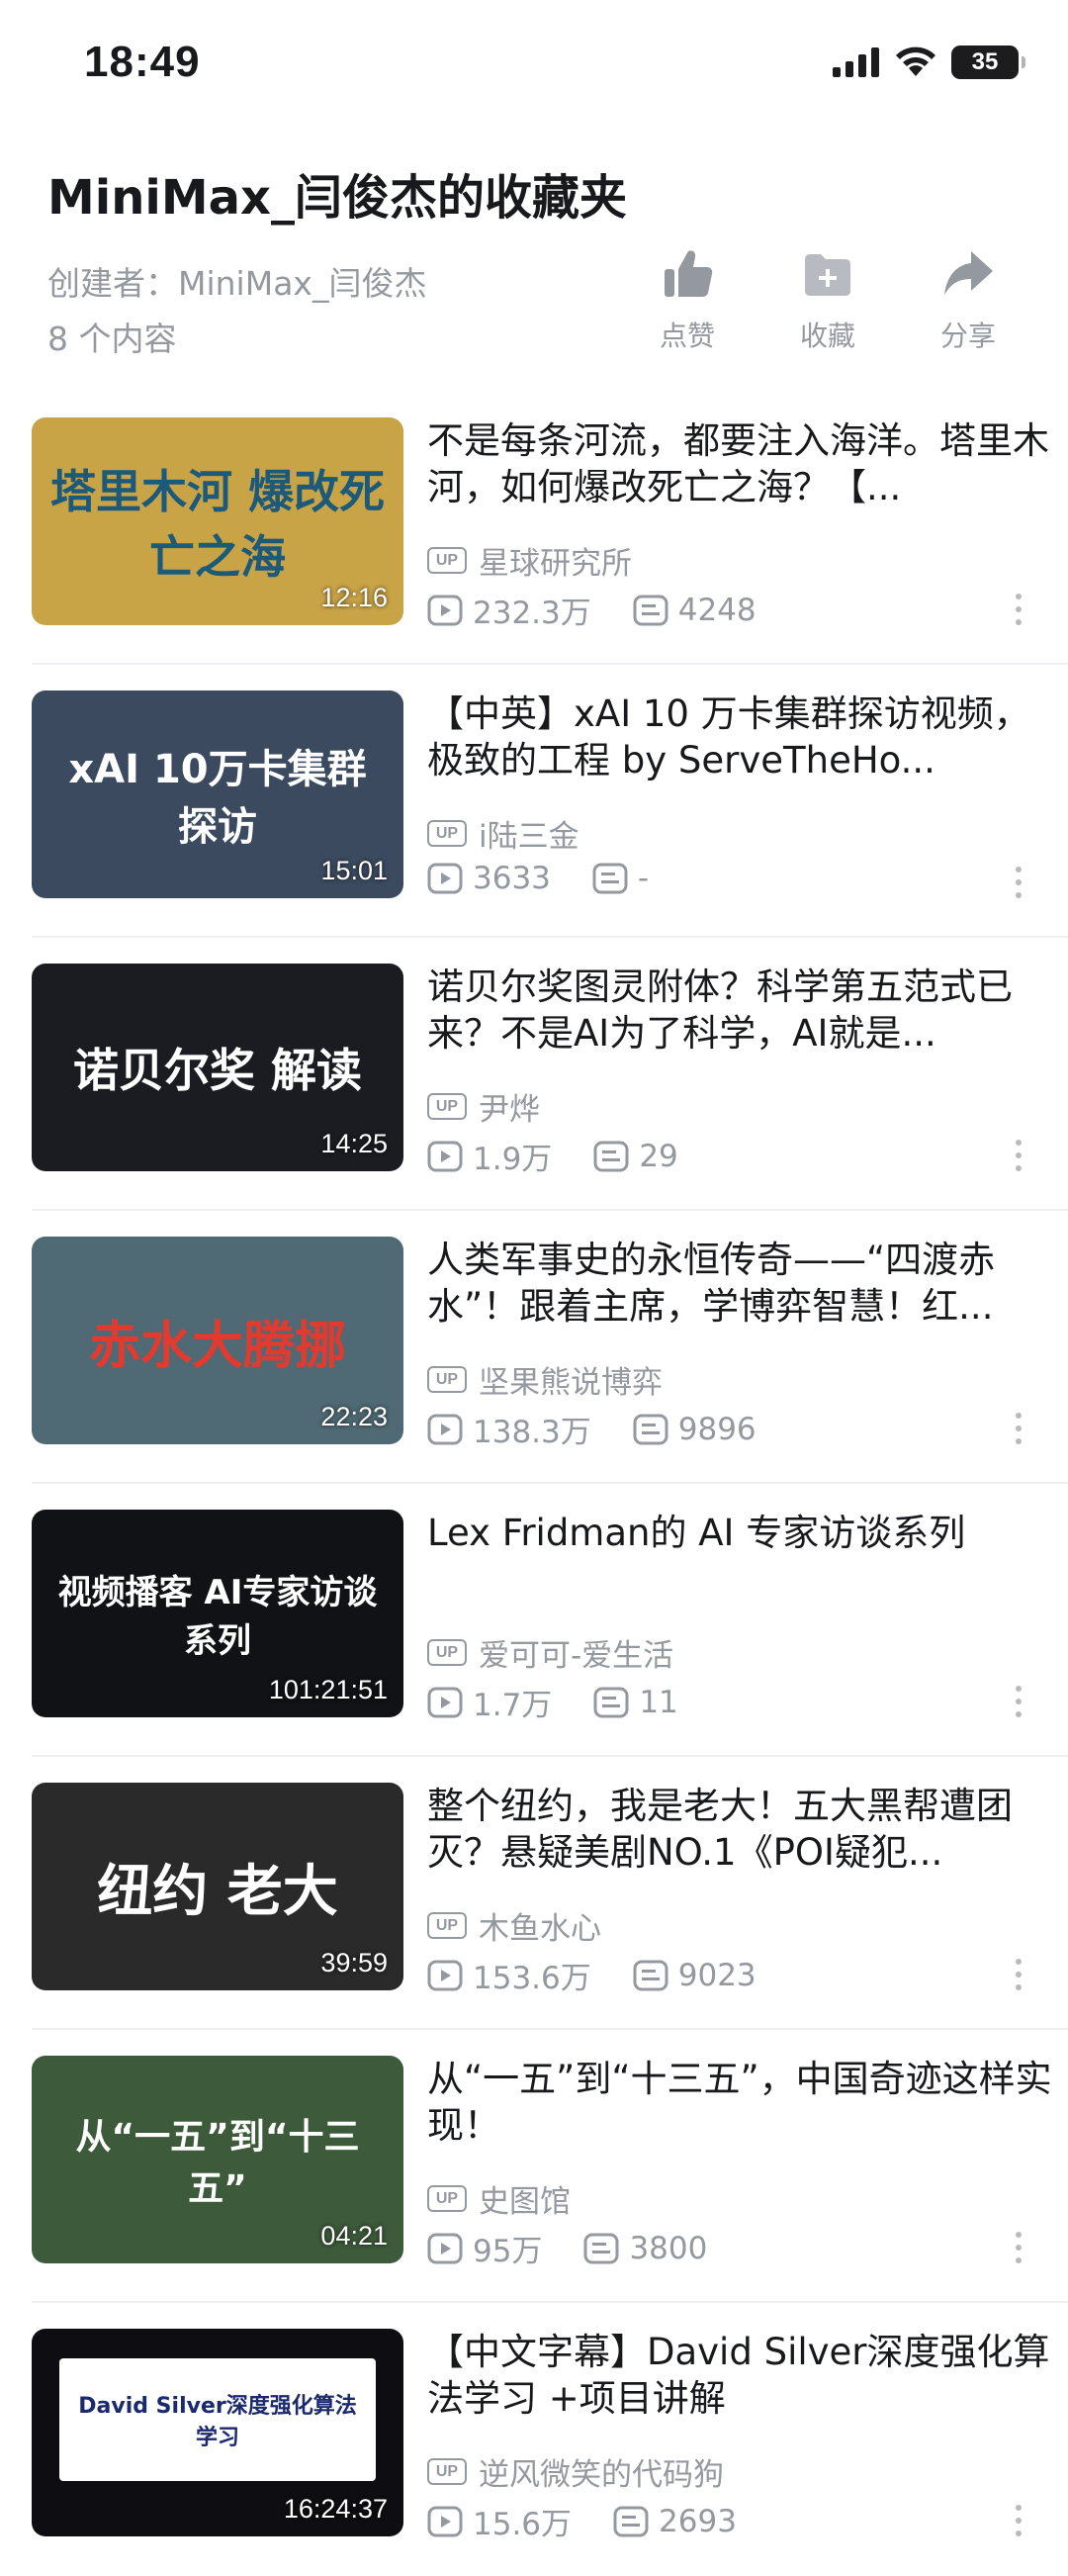 The width and height of the screenshot is (1068, 2576). What do you see at coordinates (556, 564) in the screenshot?
I see `uploader-name: 星球研究所` at bounding box center [556, 564].